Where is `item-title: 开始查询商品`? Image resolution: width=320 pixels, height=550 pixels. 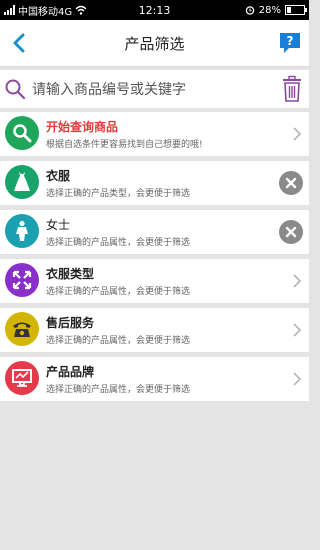 item-title: 开始查询商品 is located at coordinates (82, 127).